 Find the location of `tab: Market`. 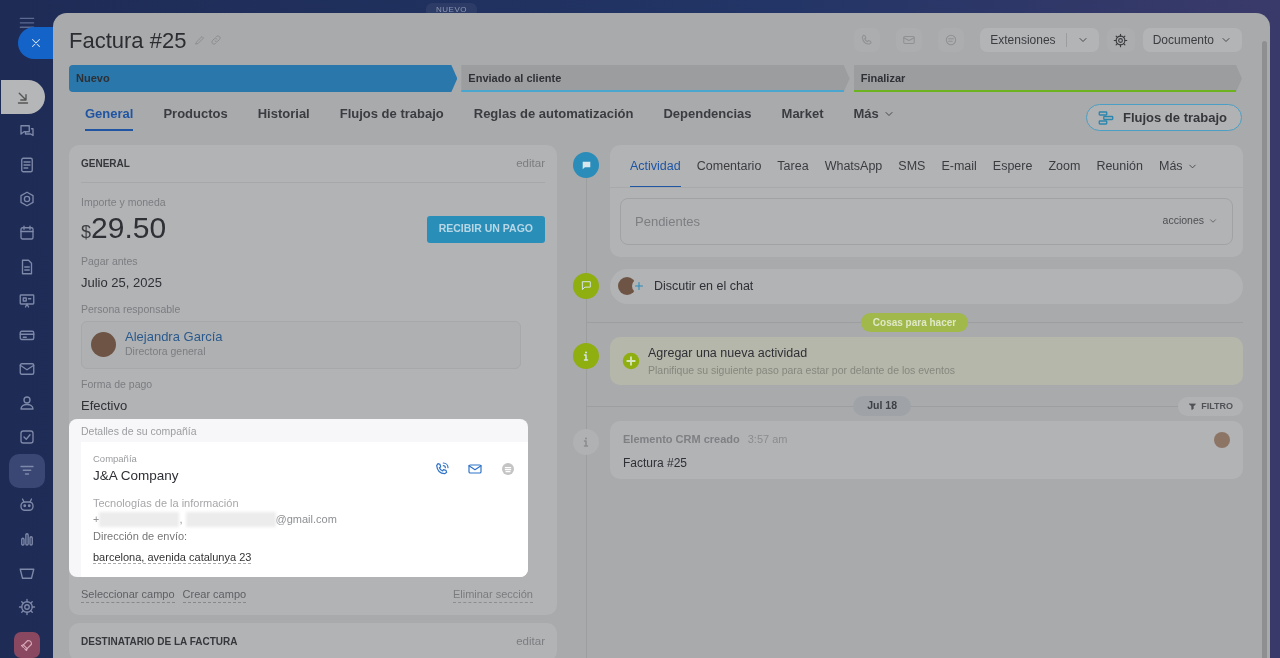

tab: Market is located at coordinates (802, 117).